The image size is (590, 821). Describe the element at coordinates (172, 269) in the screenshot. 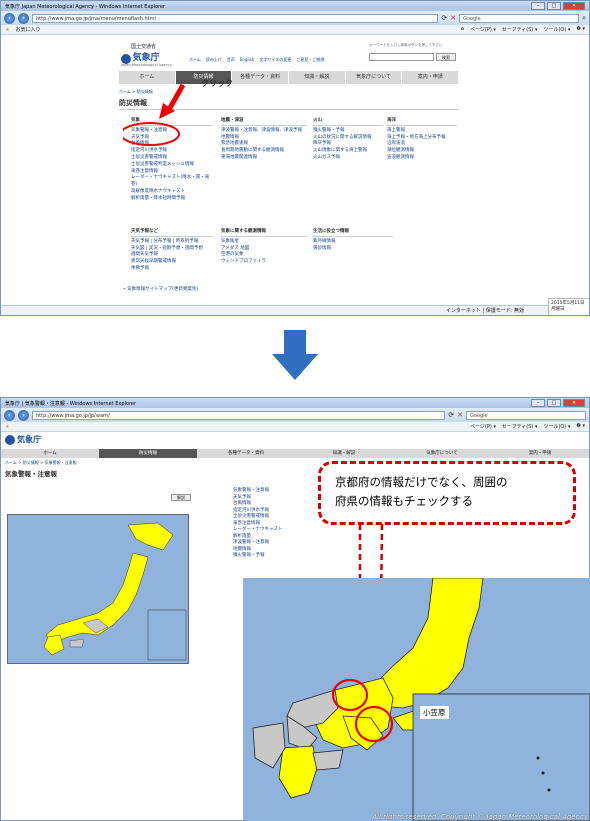

I see `link-seasonal: 季節予報` at that location.